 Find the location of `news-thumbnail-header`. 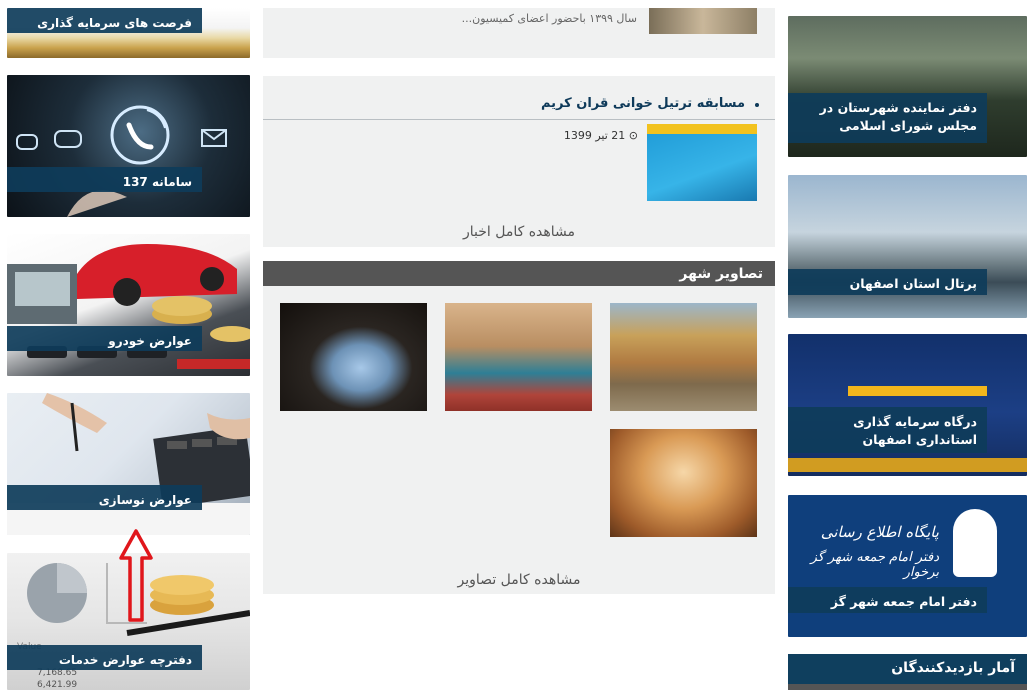

news-thumbnail-header is located at coordinates (702, 129).